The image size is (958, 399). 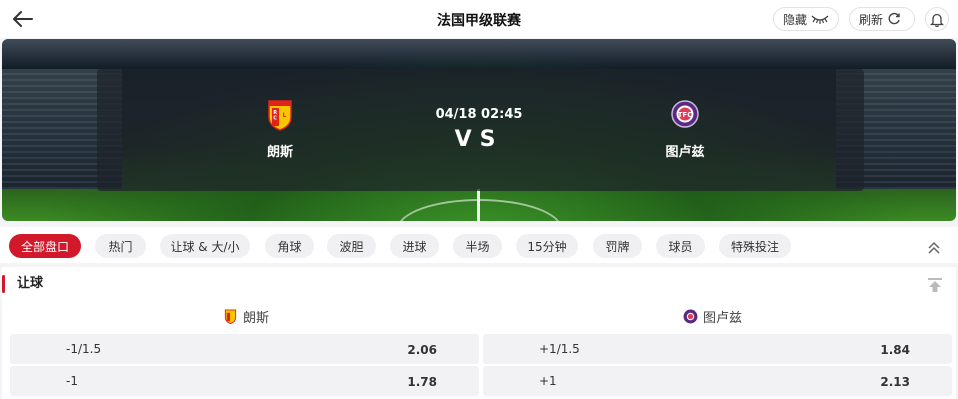 I want to click on toulouse-crest-icon, so click(x=690, y=316).